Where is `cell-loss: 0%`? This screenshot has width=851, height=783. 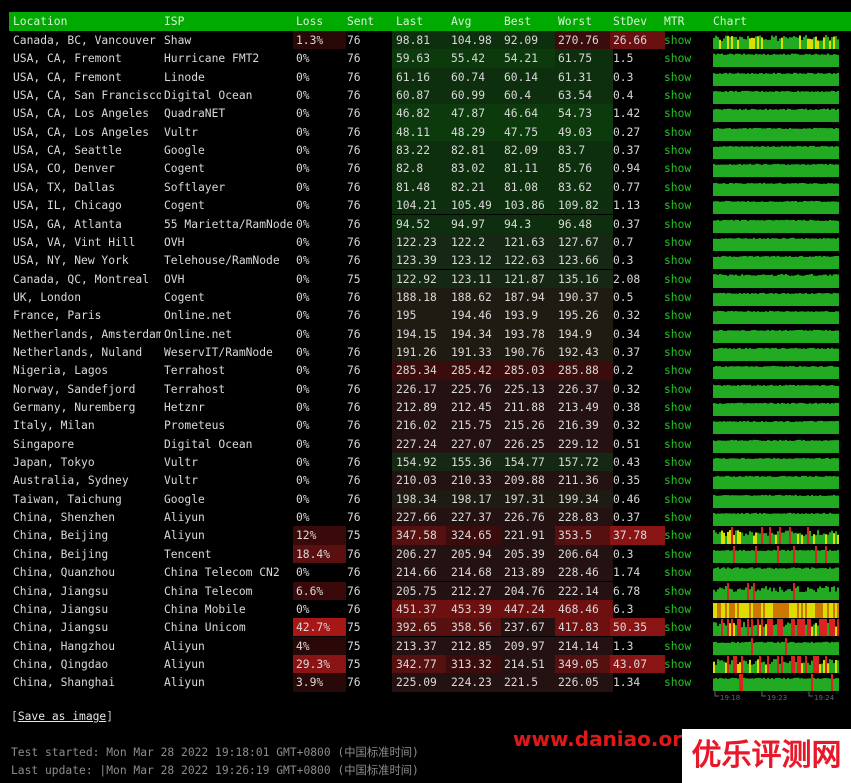
cell-loss: 0% is located at coordinates (303, 242).